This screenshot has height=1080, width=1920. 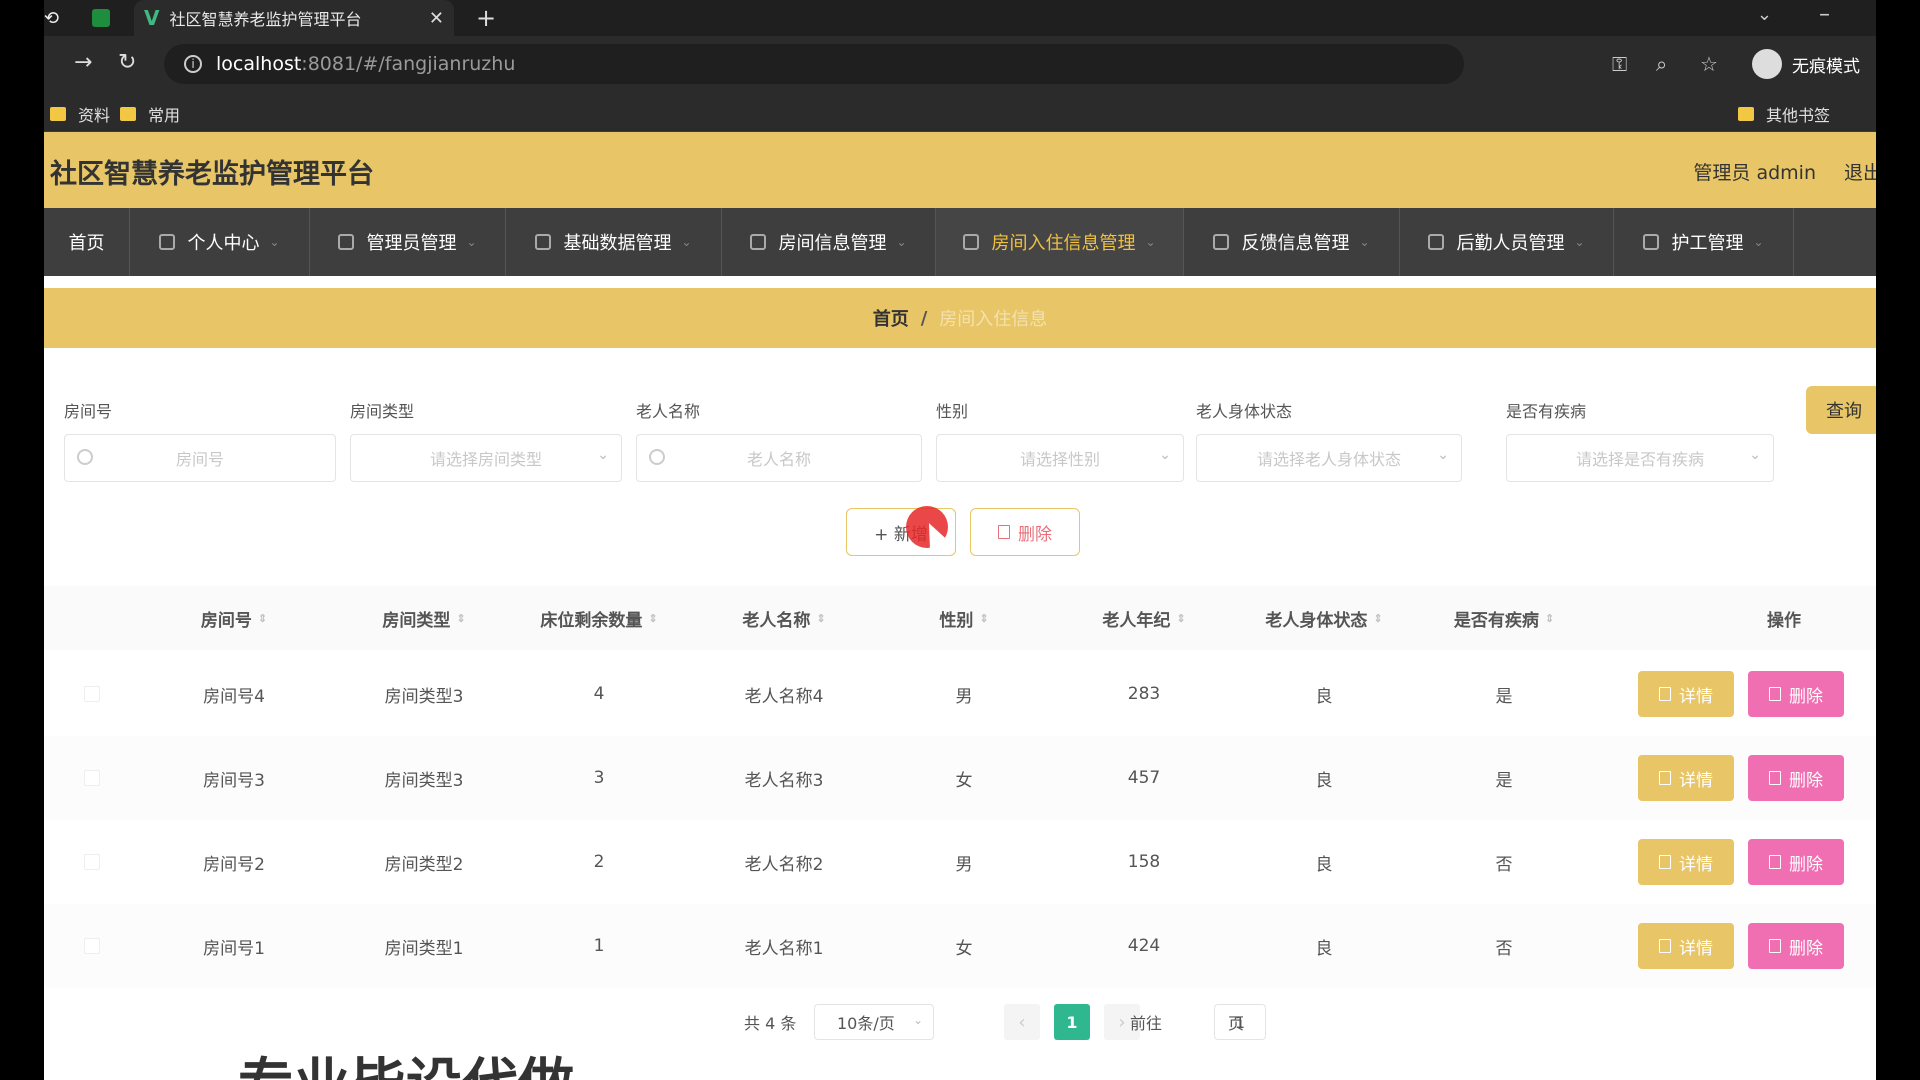 What do you see at coordinates (486, 18) in the screenshot?
I see `new-tab-icon: +` at bounding box center [486, 18].